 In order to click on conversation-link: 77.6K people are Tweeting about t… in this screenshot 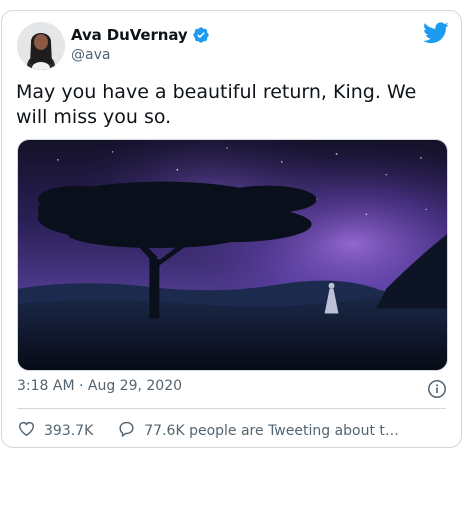, I will do `click(258, 430)`.